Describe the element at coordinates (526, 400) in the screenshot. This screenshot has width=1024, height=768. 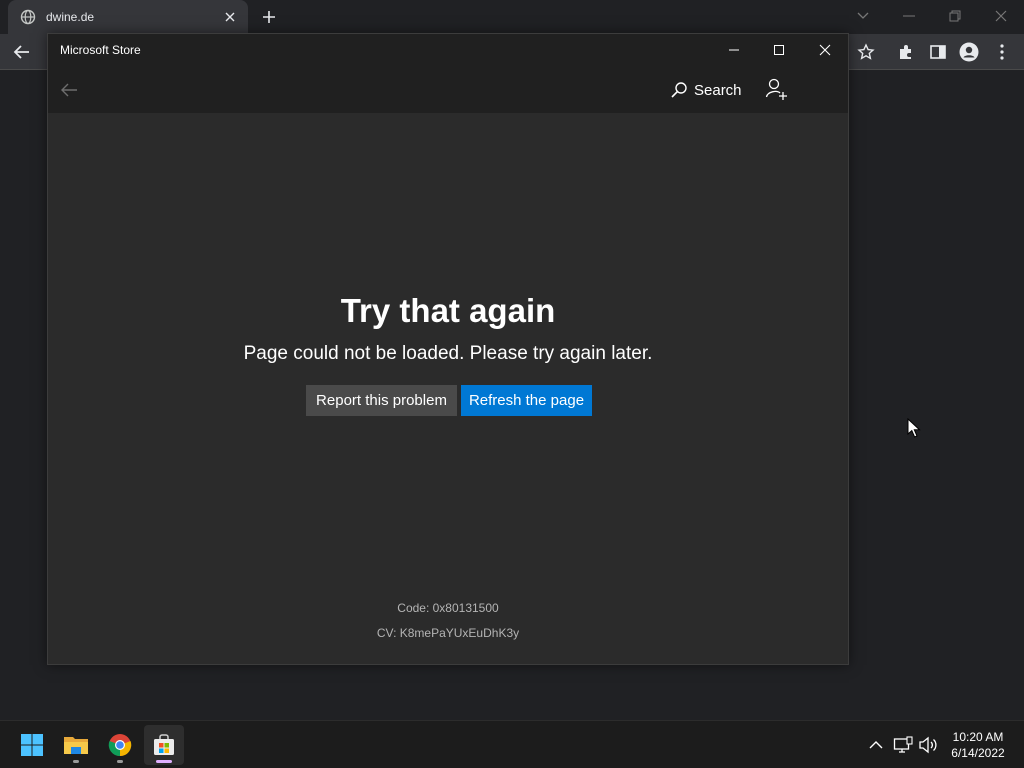
I see `refresh-page-button: Refresh the page` at that location.